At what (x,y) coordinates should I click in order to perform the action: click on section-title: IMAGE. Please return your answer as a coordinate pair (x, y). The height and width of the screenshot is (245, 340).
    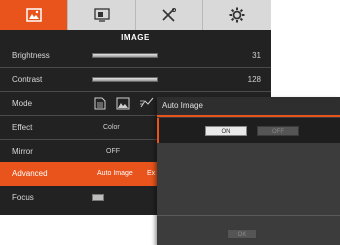
    Looking at the image, I should click on (135, 37).